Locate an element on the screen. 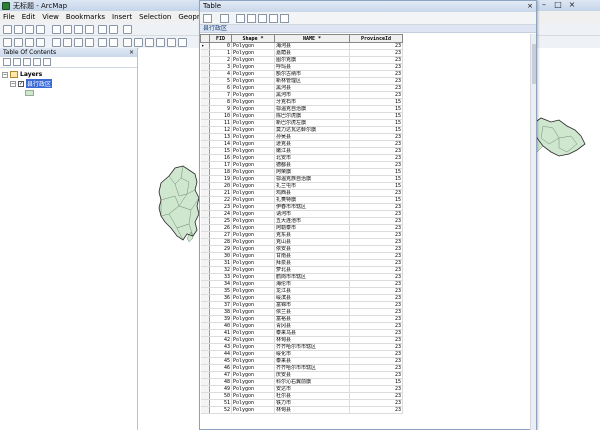 The height and width of the screenshot is (430, 600). table-cell-fid: 8 is located at coordinates (220, 102).